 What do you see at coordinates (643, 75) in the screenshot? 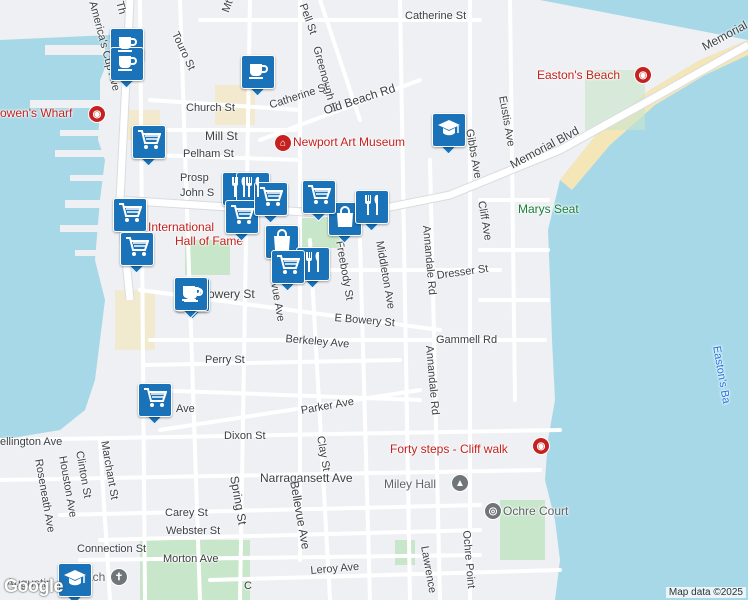
I see `beach-poi-icon: ◉` at bounding box center [643, 75].